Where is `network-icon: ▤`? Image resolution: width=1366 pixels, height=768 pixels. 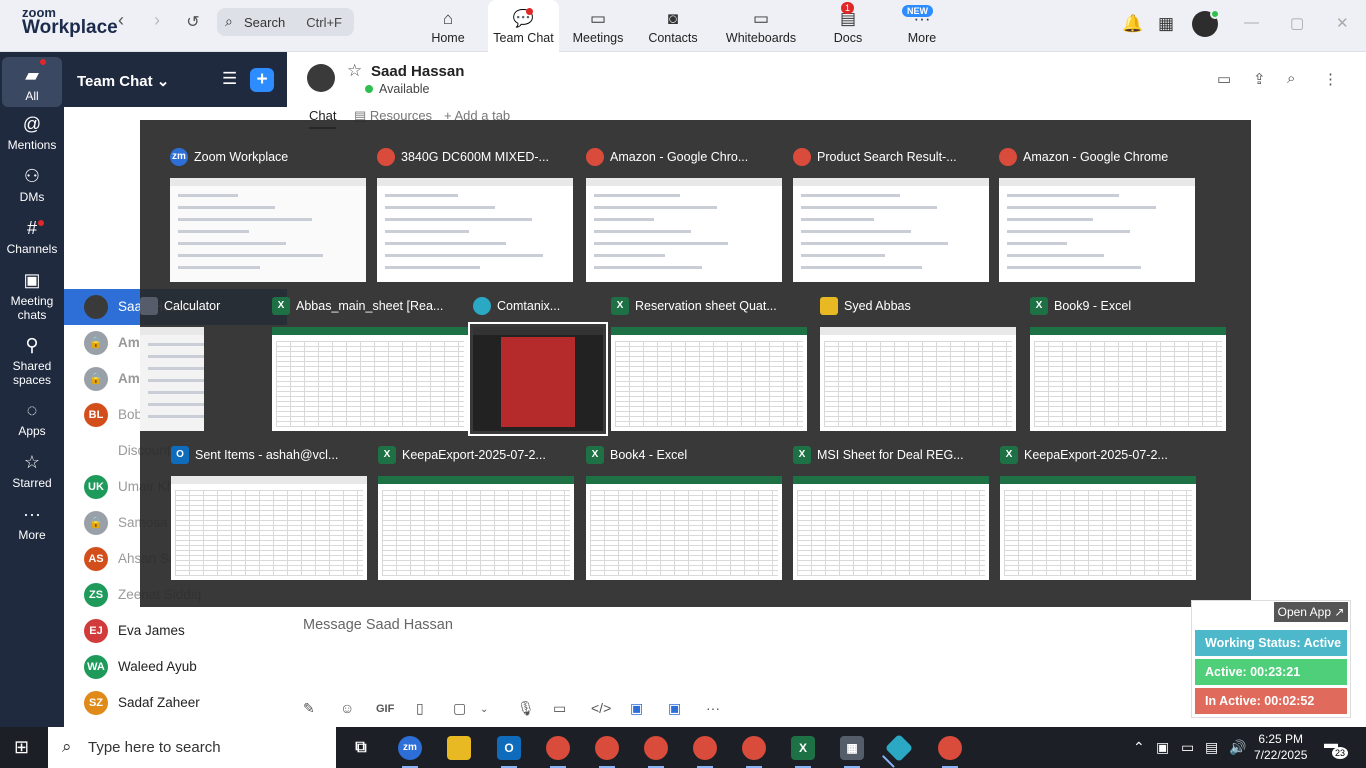
network-icon: ▤ is located at coordinates (1211, 747).